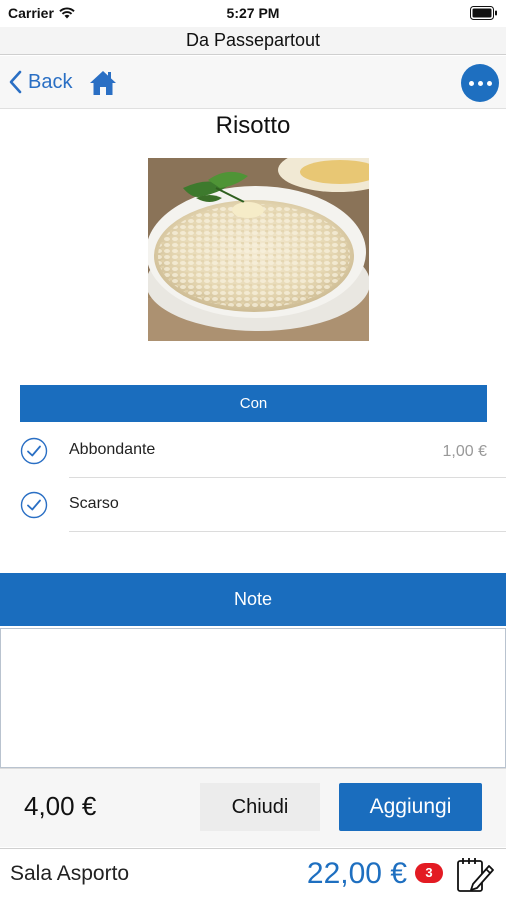  I want to click on divider, so click(287, 531).